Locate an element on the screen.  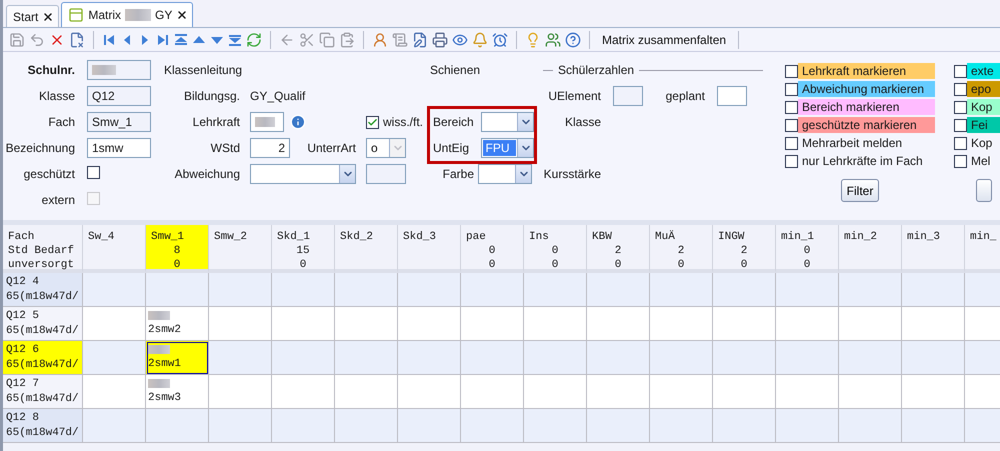
column-header: min_1 0 0 is located at coordinates (807, 249).